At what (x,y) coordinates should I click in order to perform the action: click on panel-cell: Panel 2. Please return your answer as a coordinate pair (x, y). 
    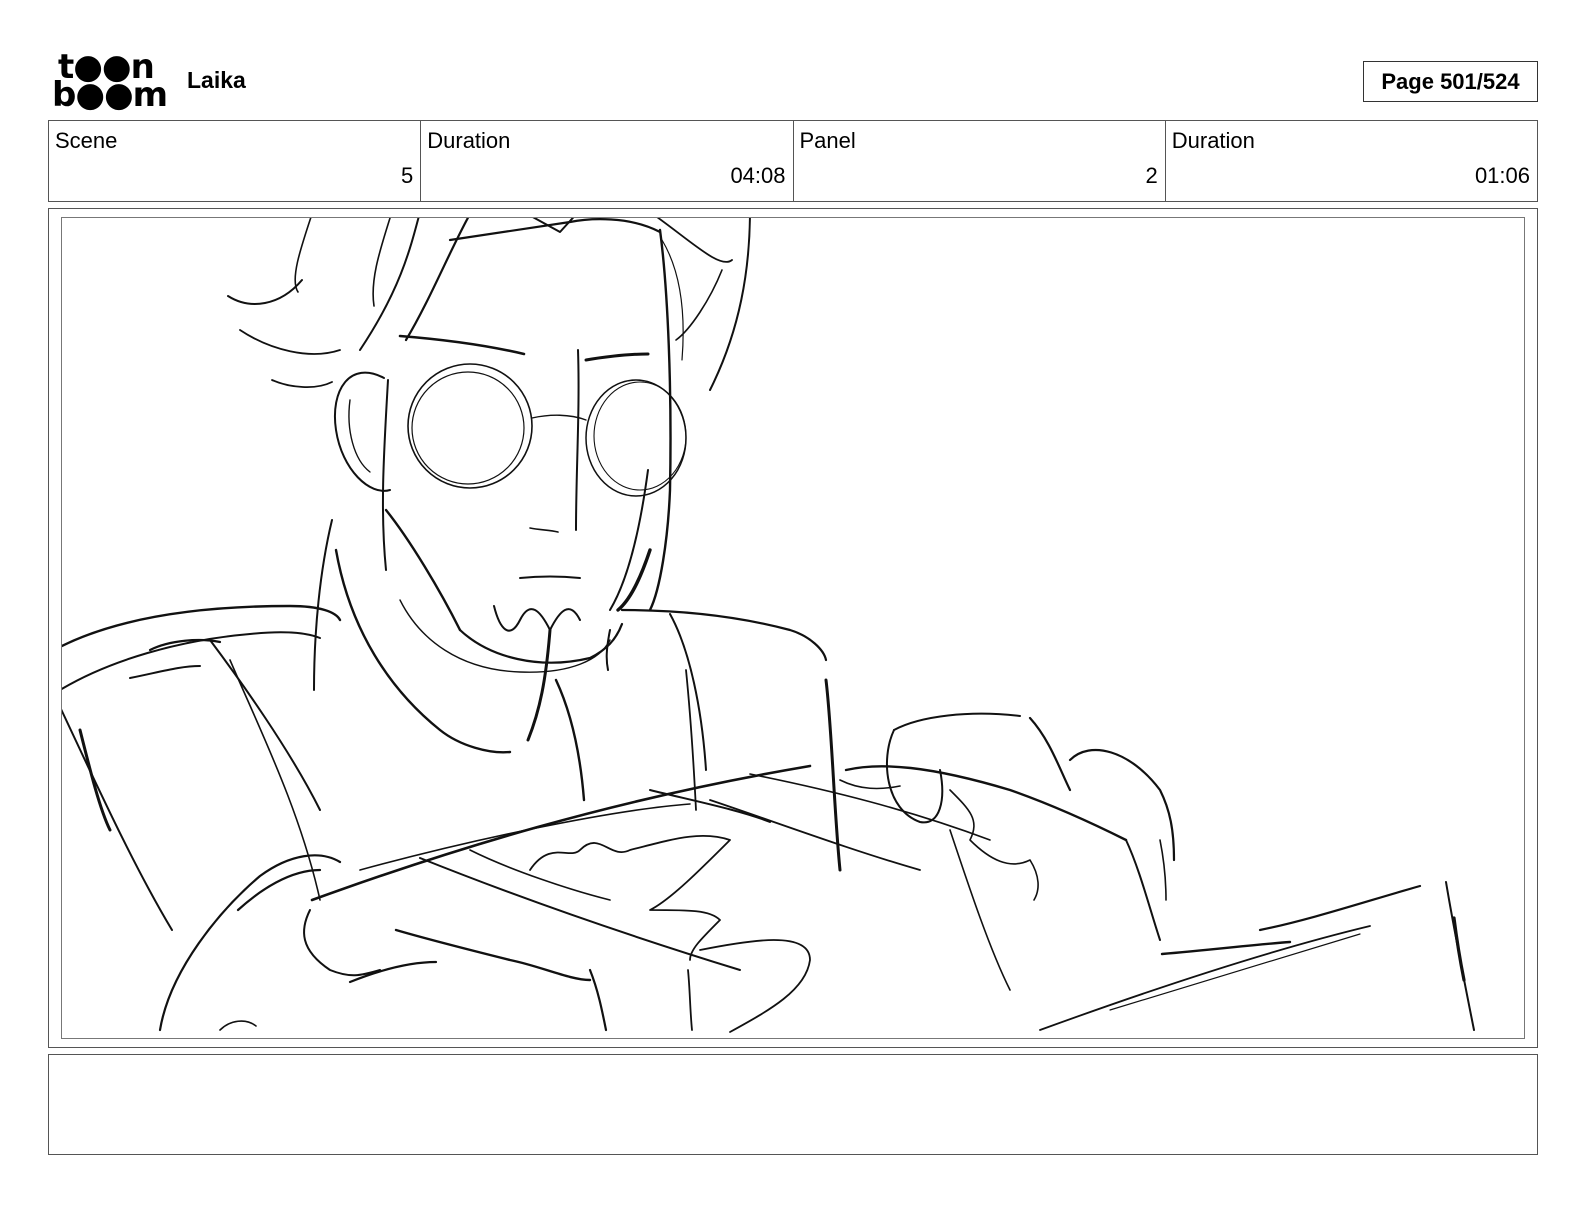
    Looking at the image, I should click on (980, 161).